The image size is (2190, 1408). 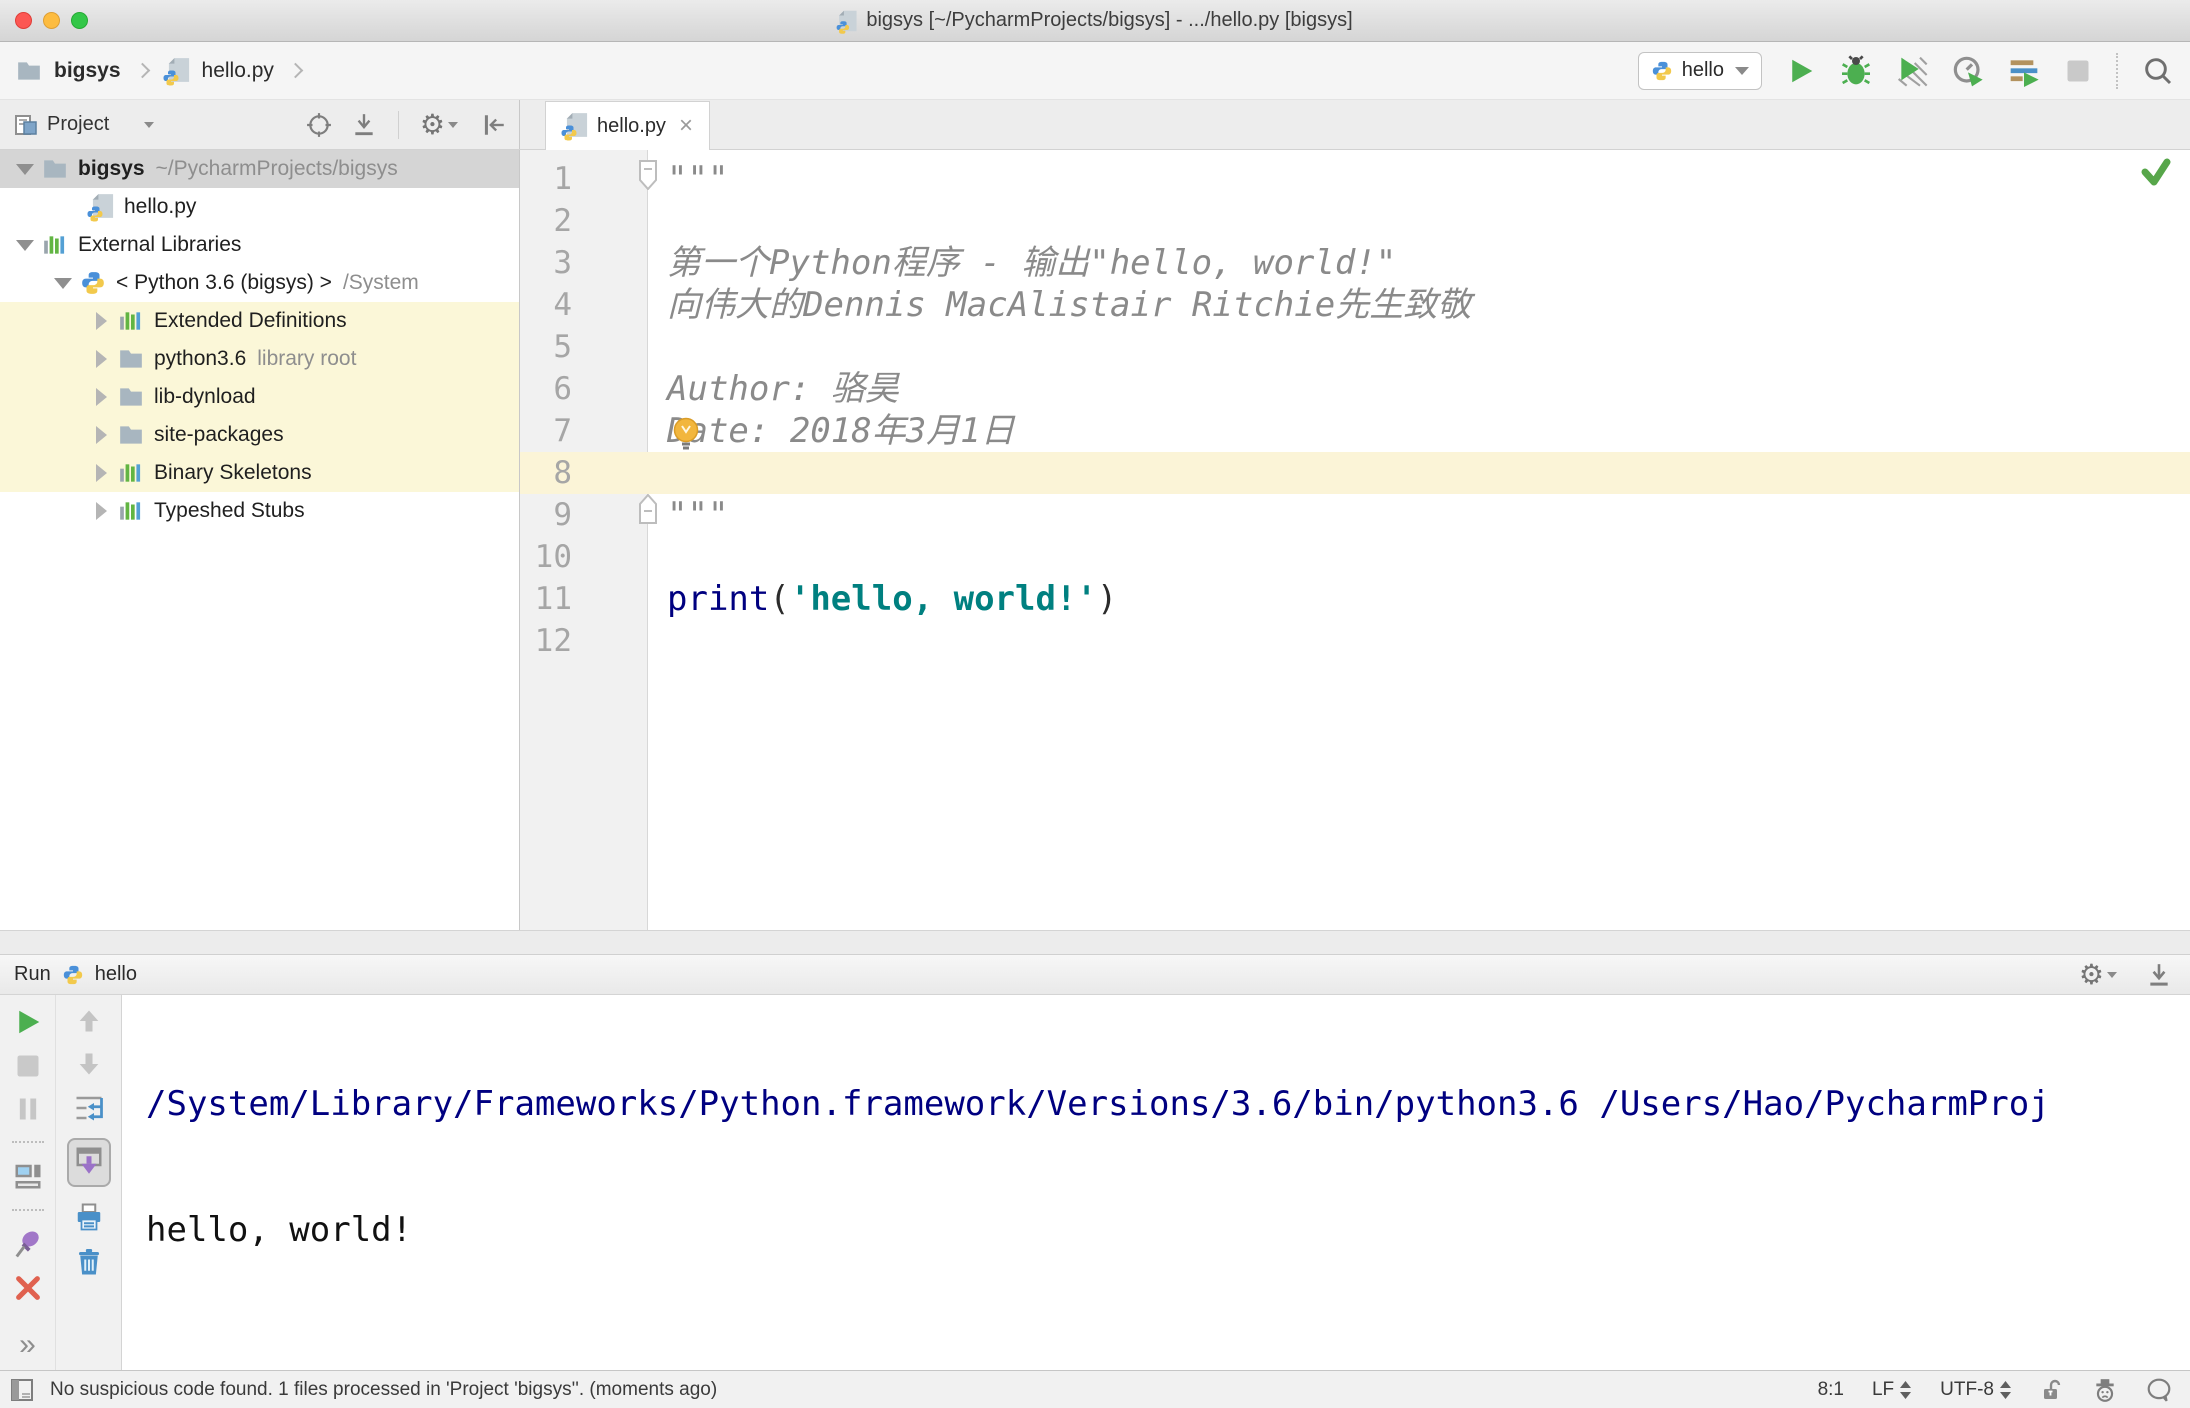 I want to click on print-button, so click(x=89, y=1217).